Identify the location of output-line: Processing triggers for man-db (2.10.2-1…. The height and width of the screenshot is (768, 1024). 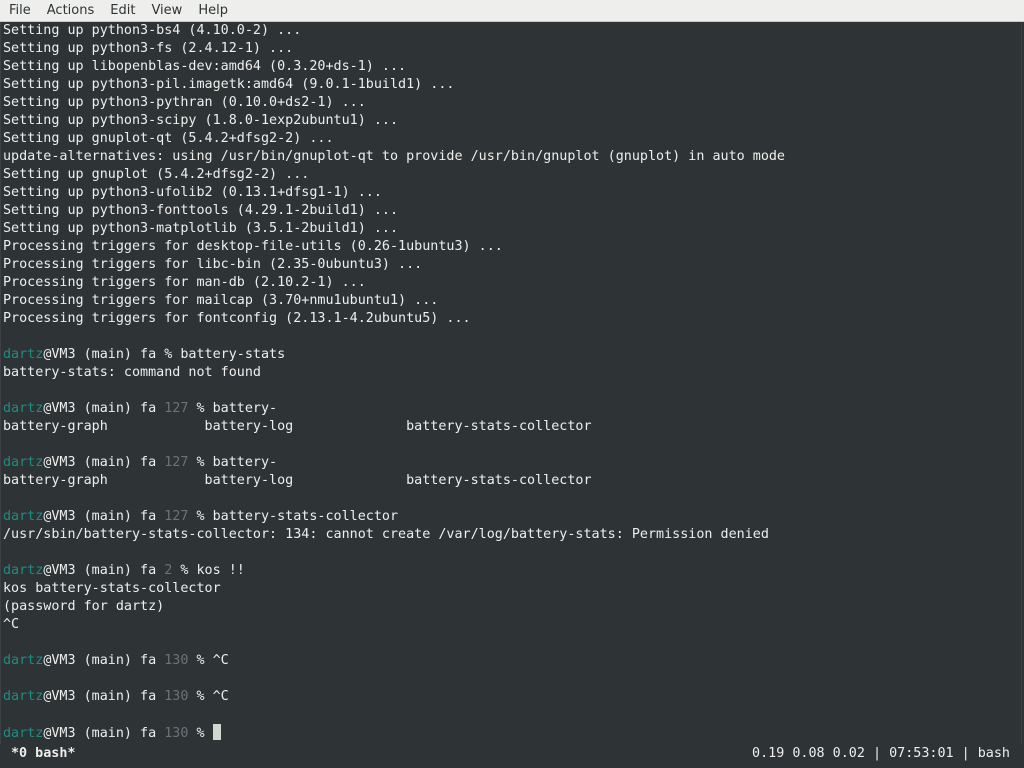
(184, 282).